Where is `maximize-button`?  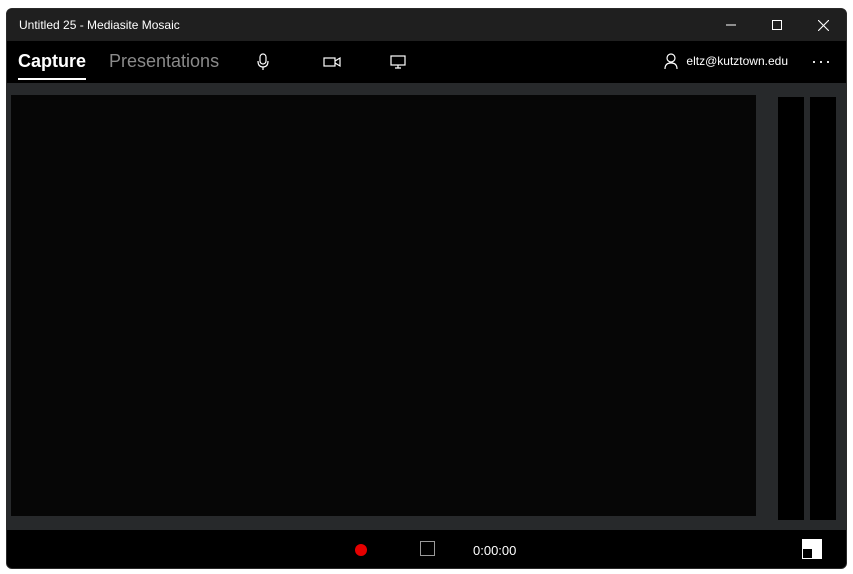 maximize-button is located at coordinates (777, 25).